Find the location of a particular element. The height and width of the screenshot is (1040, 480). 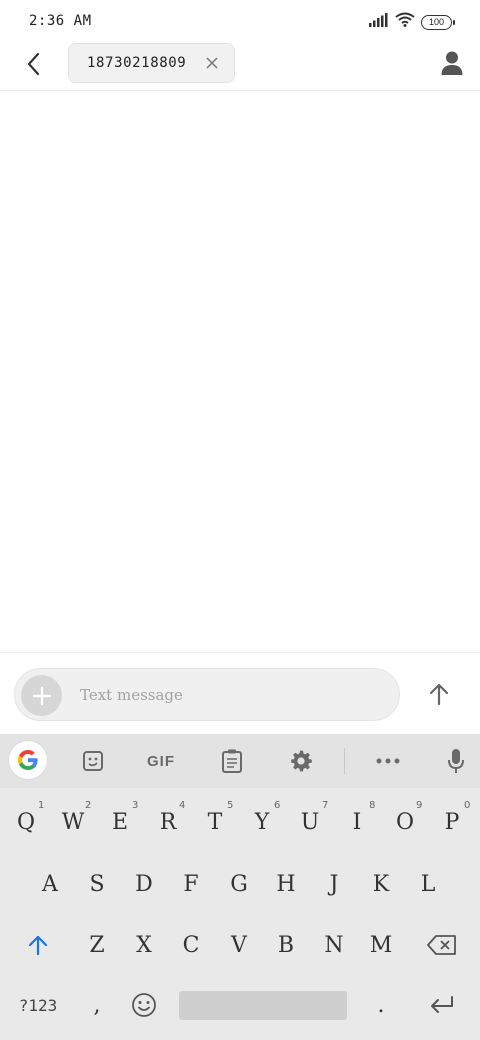

key-label: G is located at coordinates (239, 884).